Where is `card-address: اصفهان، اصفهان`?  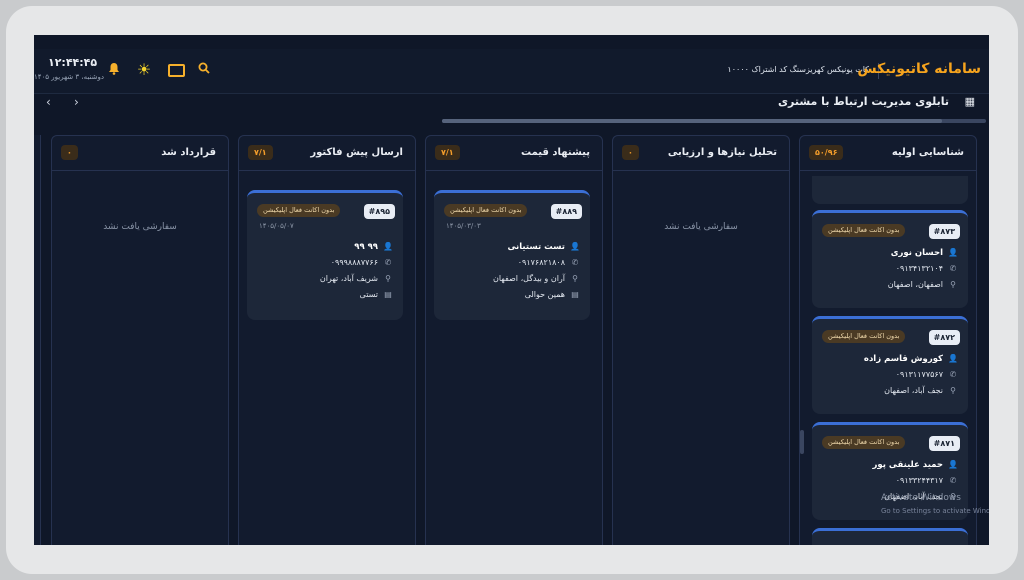
card-address: اصفهان، اصفهان is located at coordinates (915, 284).